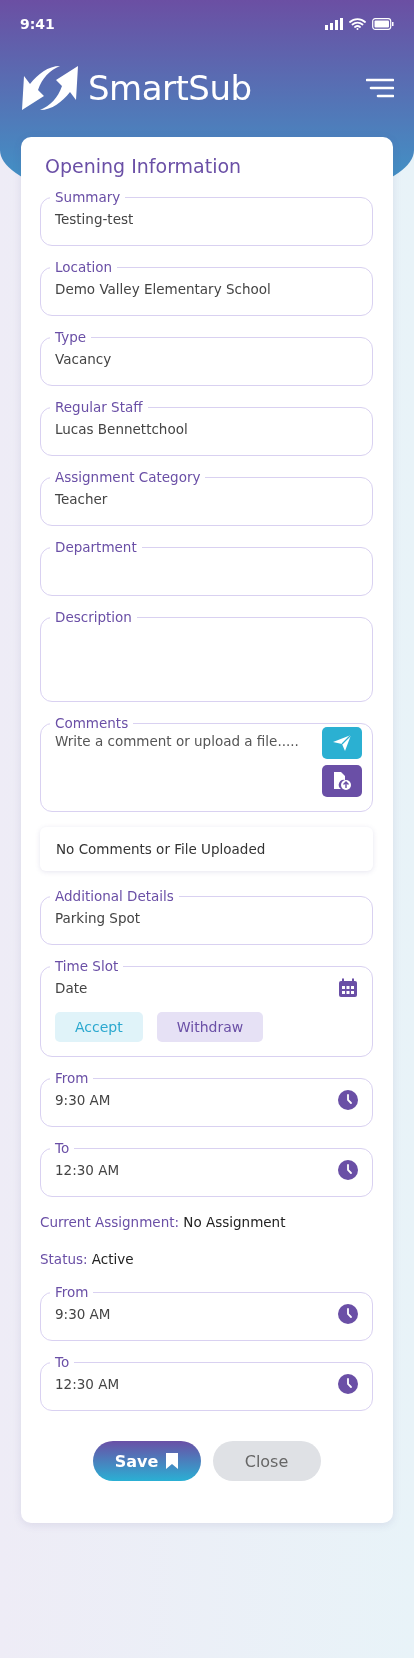 The width and height of the screenshot is (414, 1658). What do you see at coordinates (172, 1461) in the screenshot?
I see `bookmark-icon` at bounding box center [172, 1461].